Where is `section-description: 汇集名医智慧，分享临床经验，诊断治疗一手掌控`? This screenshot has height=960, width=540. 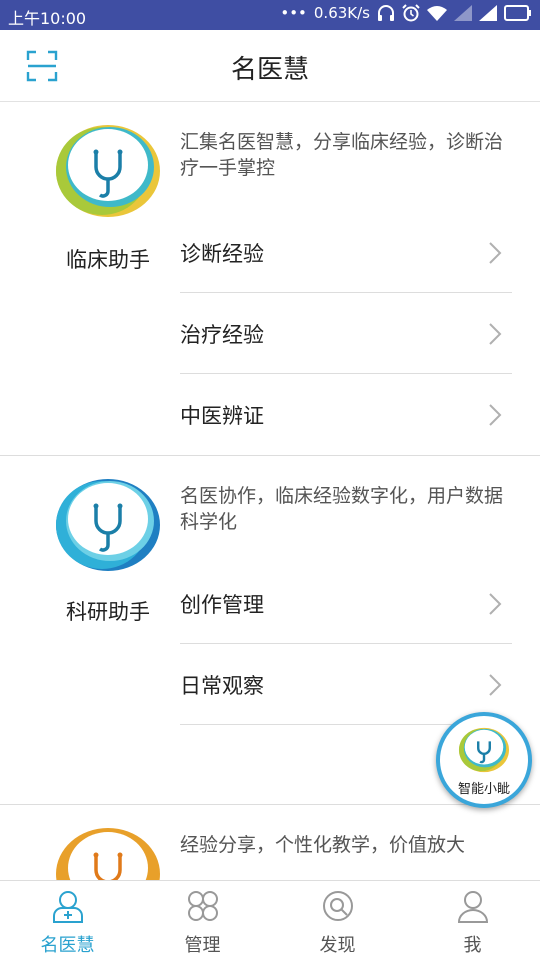
section-description: 汇集名医智慧，分享临床经验，诊断治疗一手掌控 is located at coordinates (342, 155).